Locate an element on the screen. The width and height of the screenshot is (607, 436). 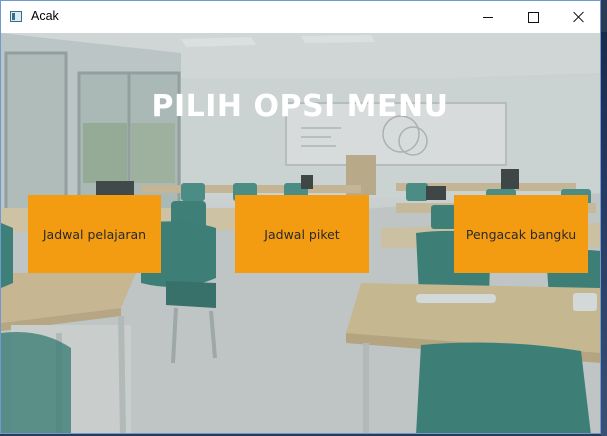
pengacak-bangku-button: Pengacak bangku is located at coordinates (521, 234).